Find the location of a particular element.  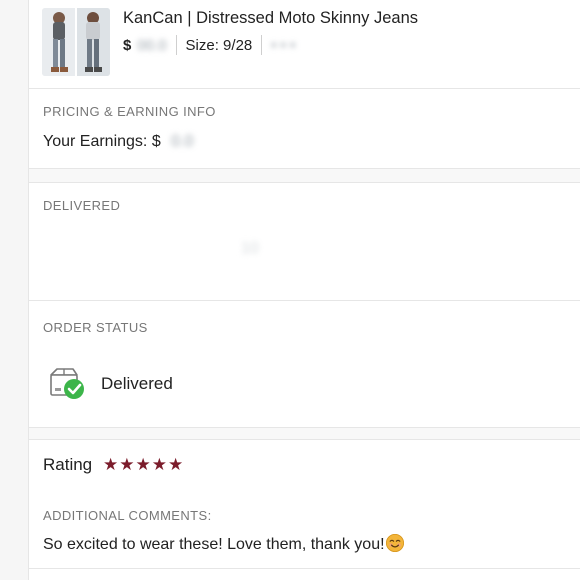

delivered-section-label: DELIVERED is located at coordinates (82, 205).